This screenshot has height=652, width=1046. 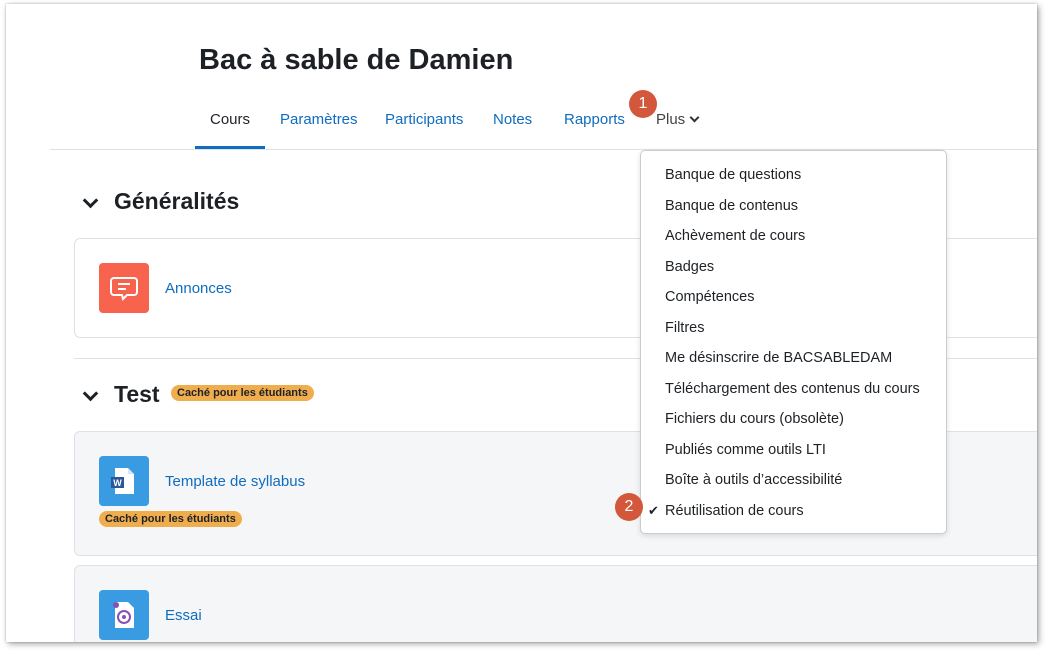 What do you see at coordinates (235, 481) in the screenshot?
I see `activity-link-template-de-syllabus: Template de syllabus` at bounding box center [235, 481].